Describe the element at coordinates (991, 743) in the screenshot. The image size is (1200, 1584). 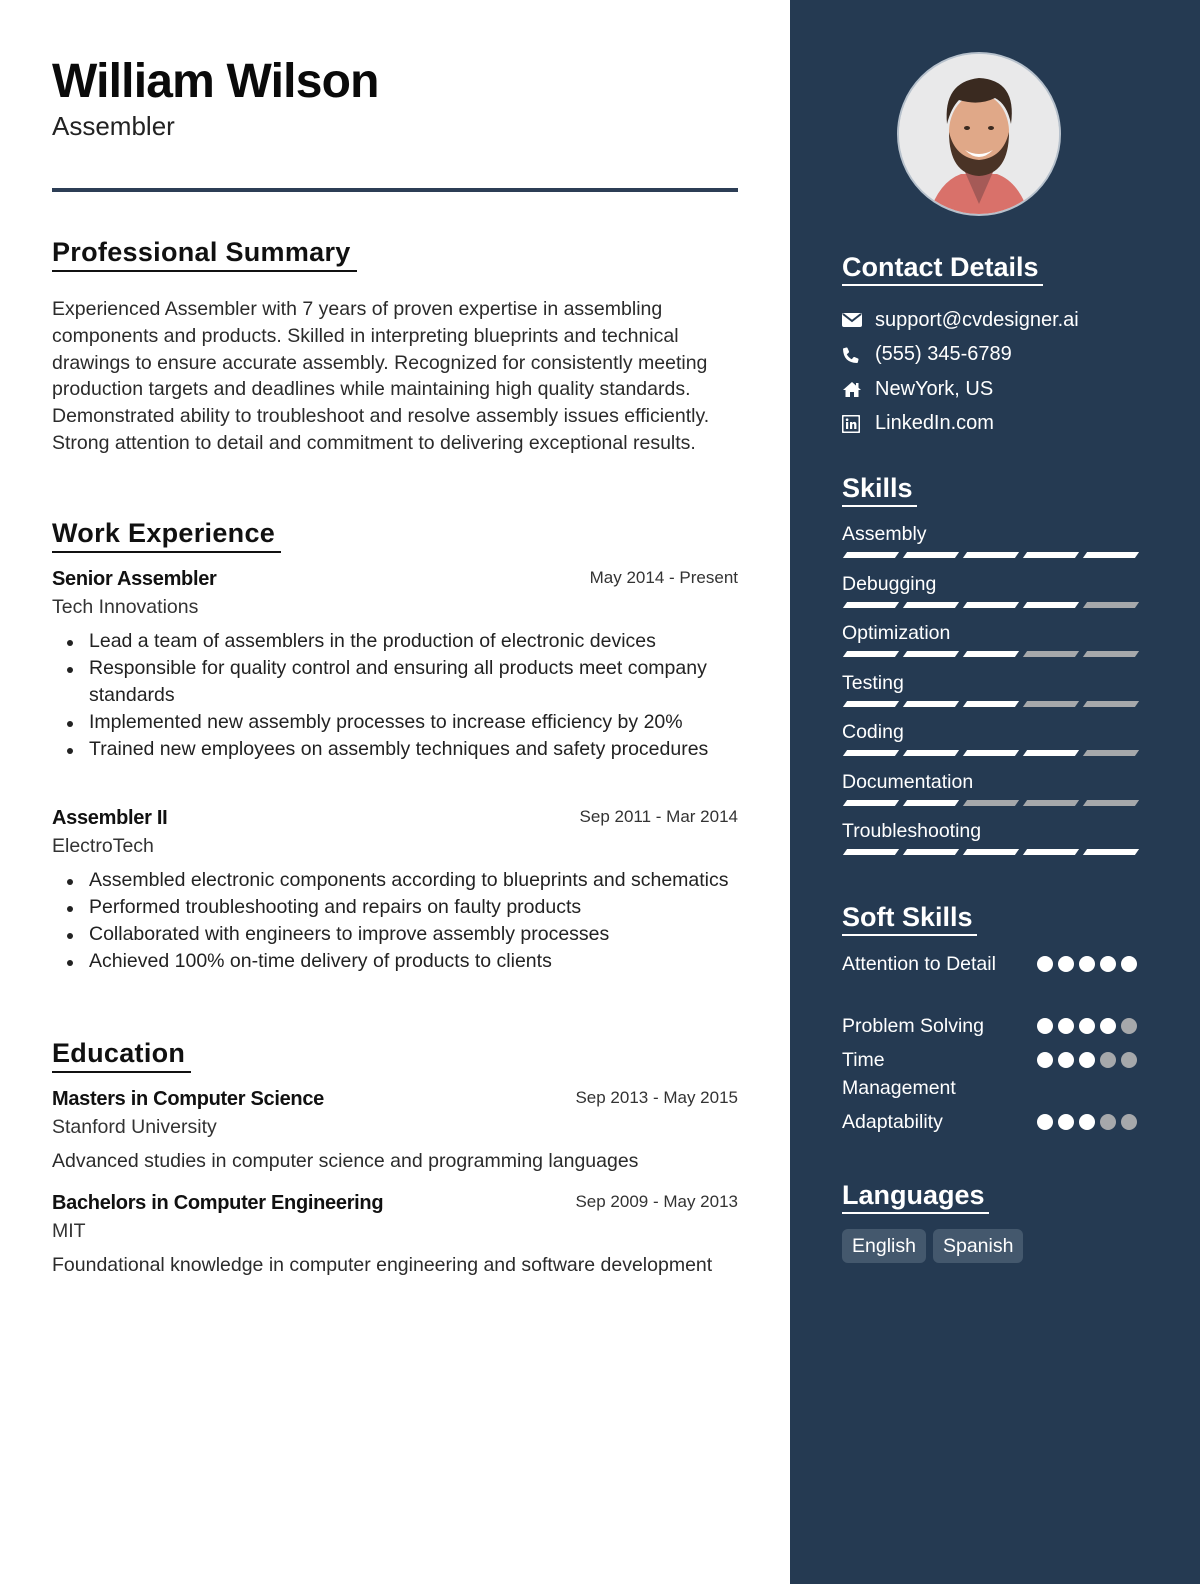
I see `skill-item: Coding` at that location.